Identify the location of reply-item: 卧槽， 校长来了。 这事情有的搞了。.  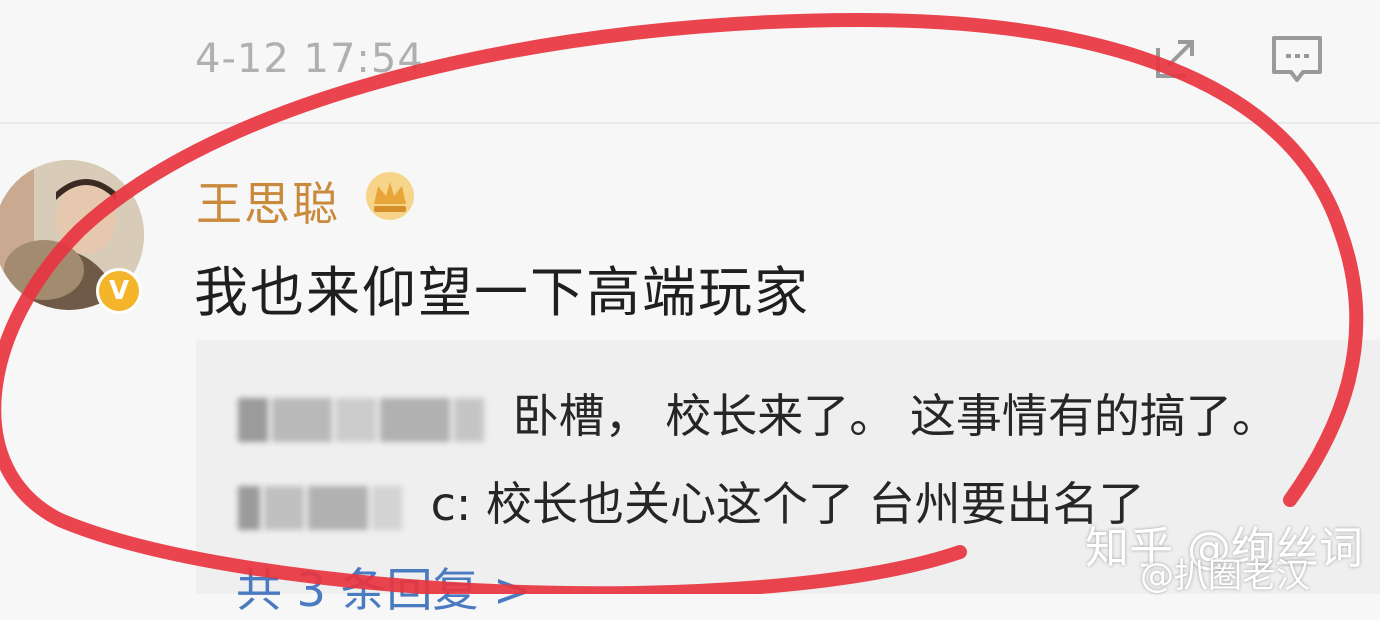
(758, 413).